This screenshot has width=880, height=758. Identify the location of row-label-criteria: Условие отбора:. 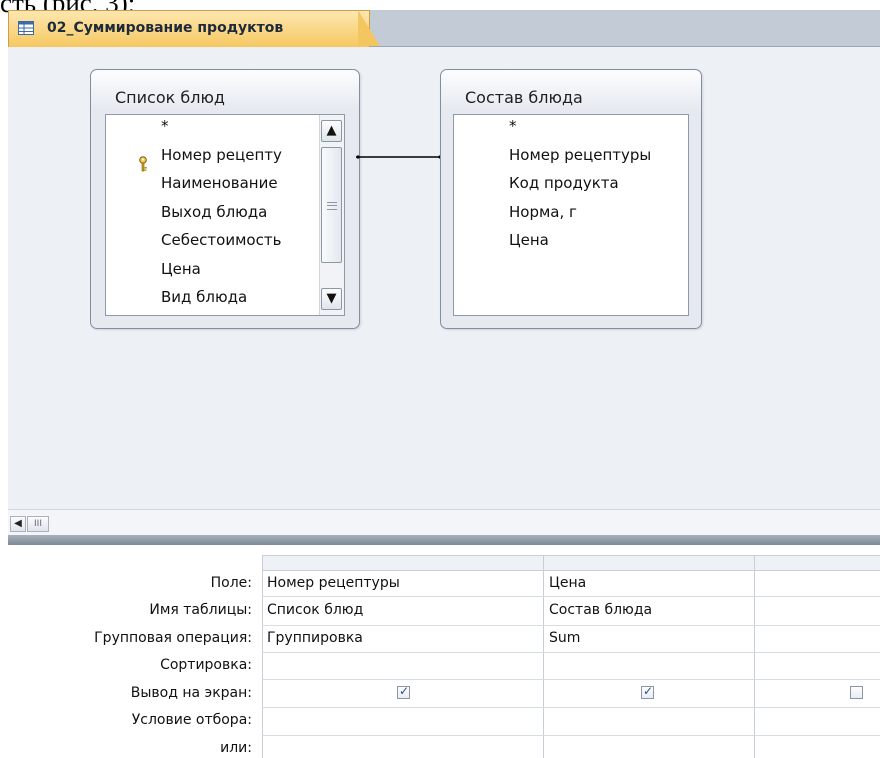
(191, 720).